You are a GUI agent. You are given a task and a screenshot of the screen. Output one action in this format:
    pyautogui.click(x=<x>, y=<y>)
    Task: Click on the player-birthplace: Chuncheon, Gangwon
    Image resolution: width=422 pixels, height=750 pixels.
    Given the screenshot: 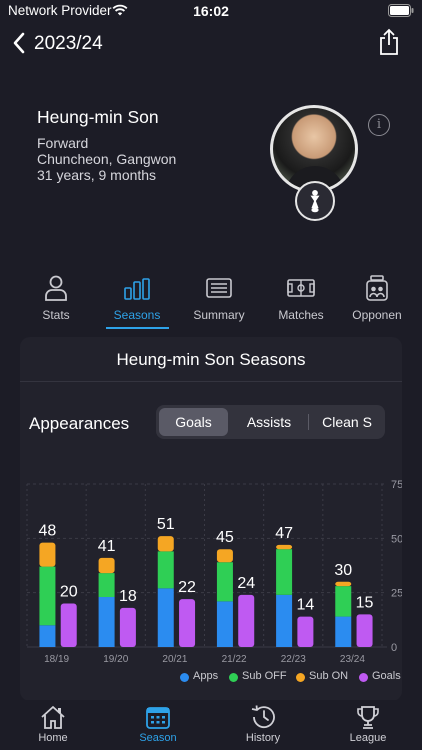 What is the action you would take?
    pyautogui.click(x=107, y=159)
    